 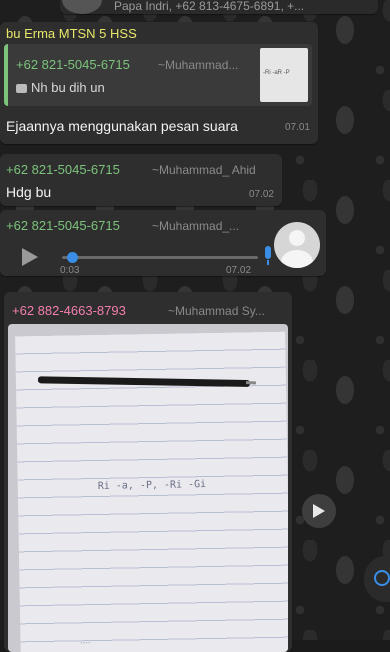 I want to click on quote-text: Nh bu dih un, so click(x=68, y=87).